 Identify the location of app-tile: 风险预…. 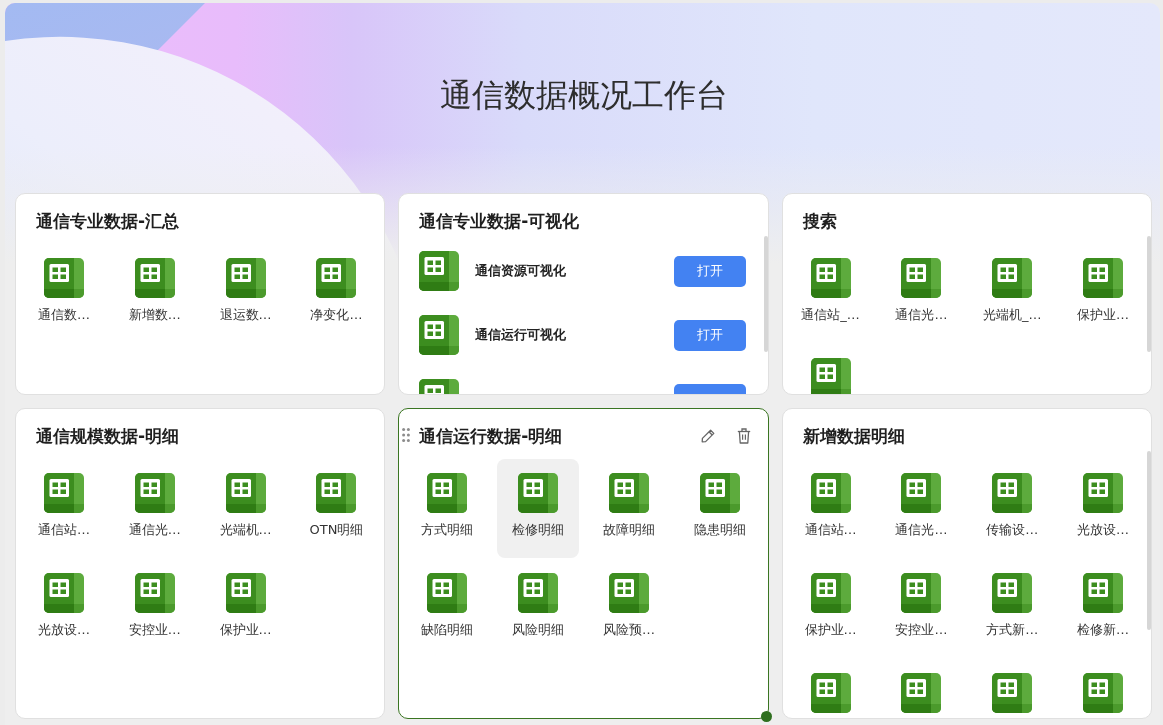
(629, 608).